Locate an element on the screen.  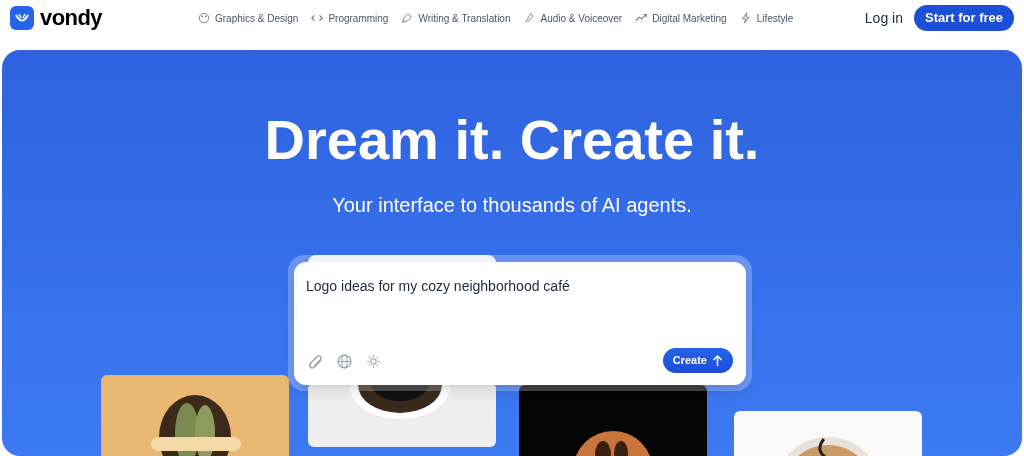
paperclip-icon is located at coordinates (315, 361).